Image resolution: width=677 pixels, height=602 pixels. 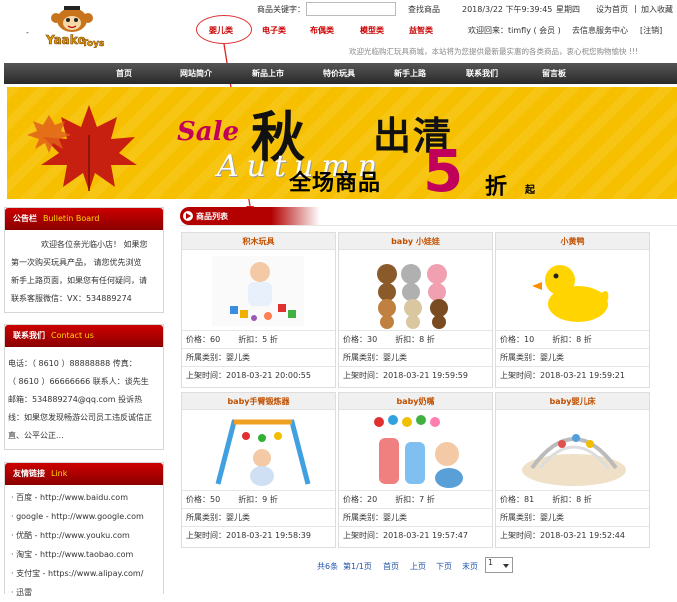 I want to click on nav-contact: 联系我们, so click(x=482, y=73).